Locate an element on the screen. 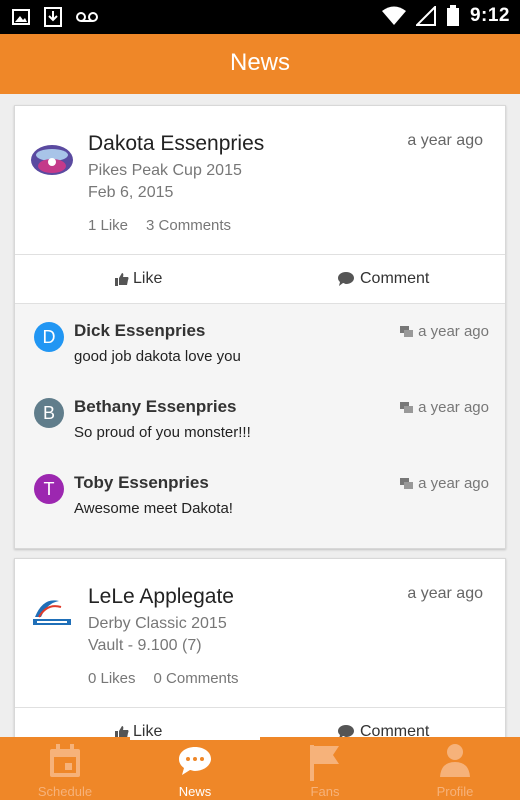 The height and width of the screenshot is (800, 520). tab-fans-label: Fans is located at coordinates (325, 791).